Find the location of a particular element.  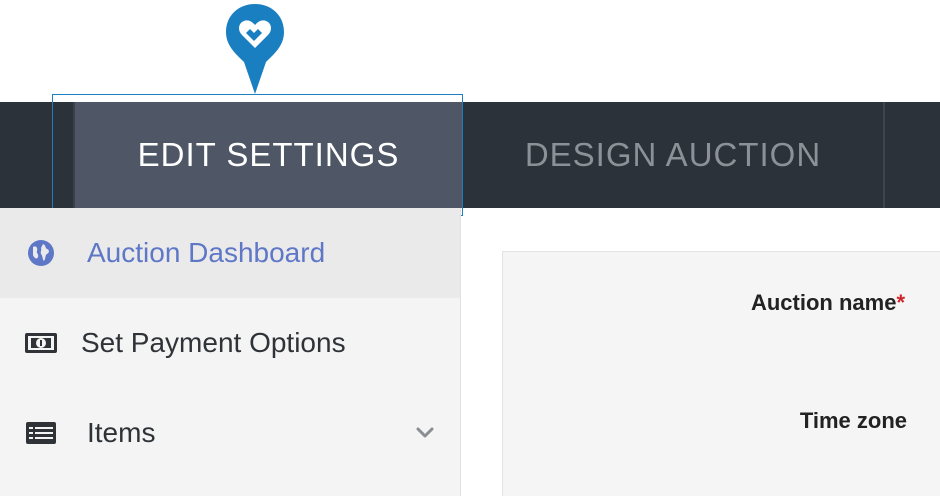

money-icon is located at coordinates (41, 343).